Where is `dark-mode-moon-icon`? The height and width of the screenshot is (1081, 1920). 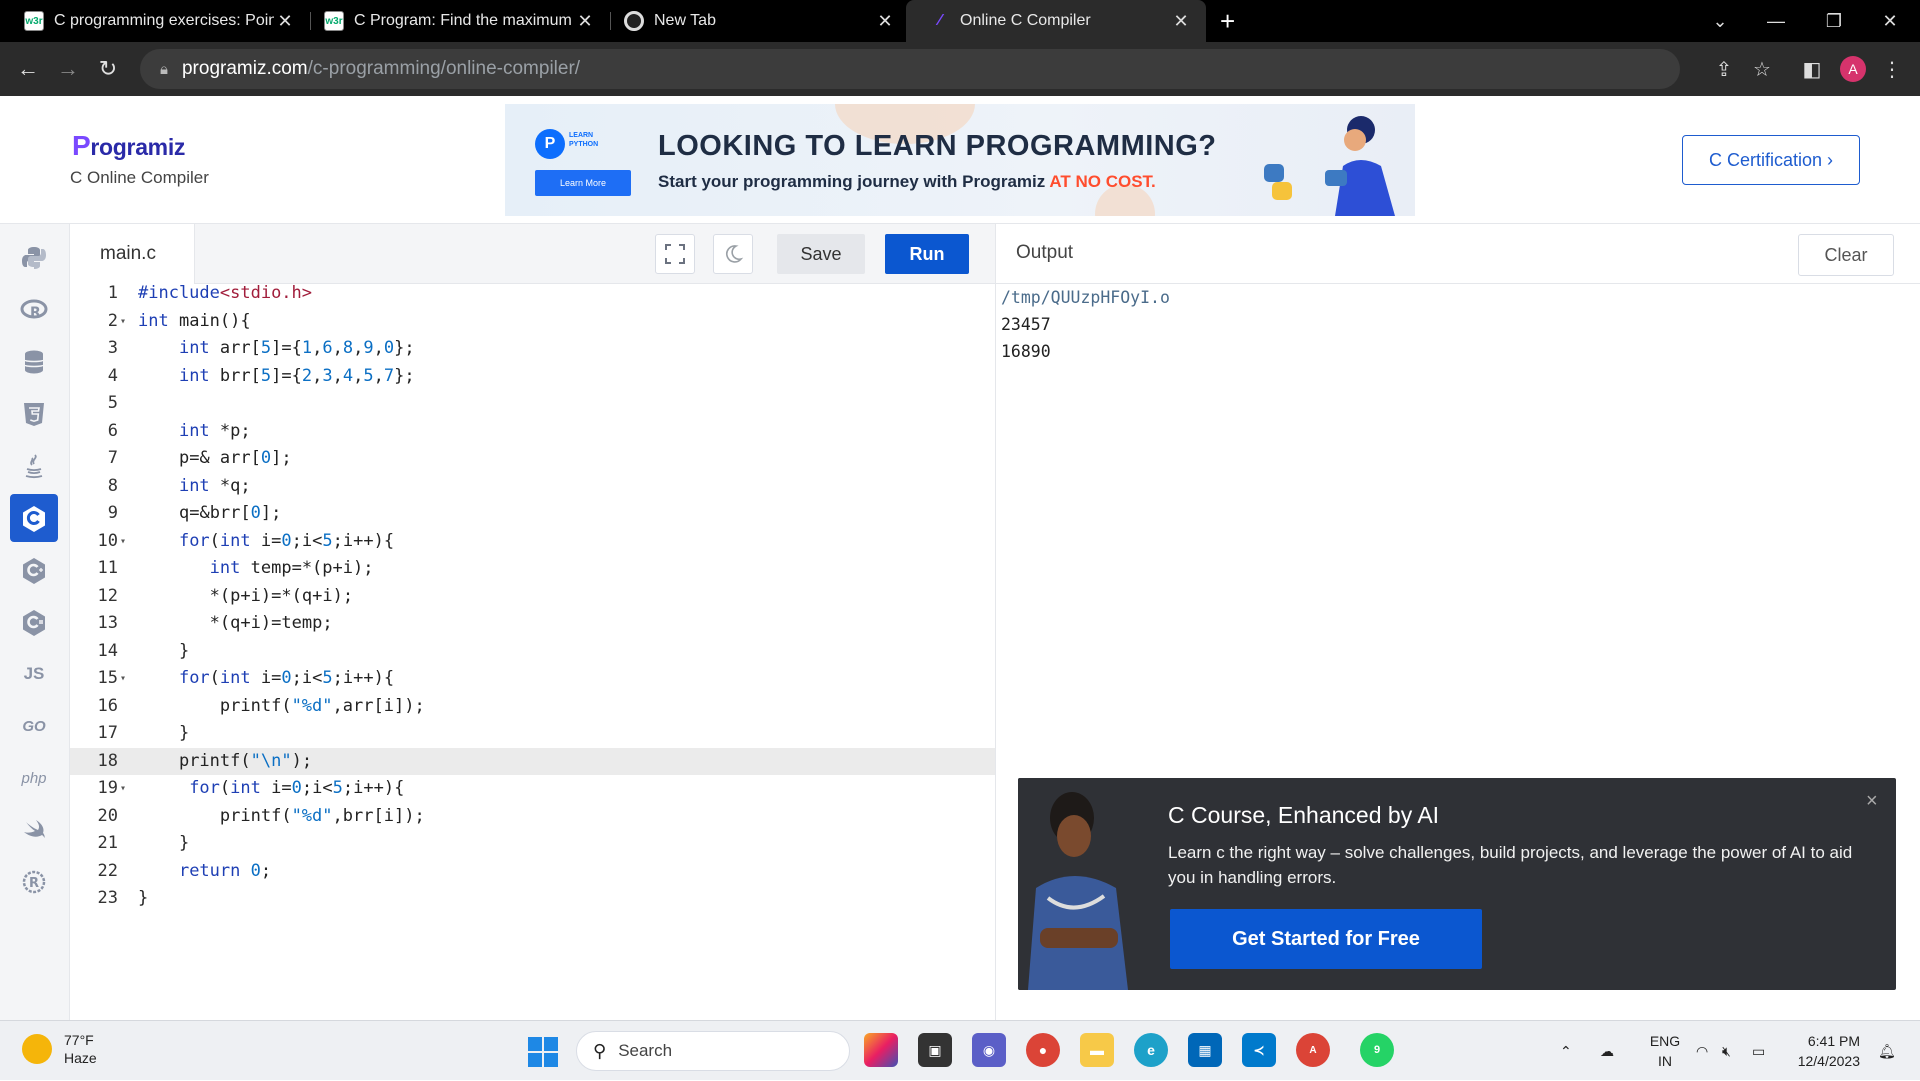 dark-mode-moon-icon is located at coordinates (733, 254).